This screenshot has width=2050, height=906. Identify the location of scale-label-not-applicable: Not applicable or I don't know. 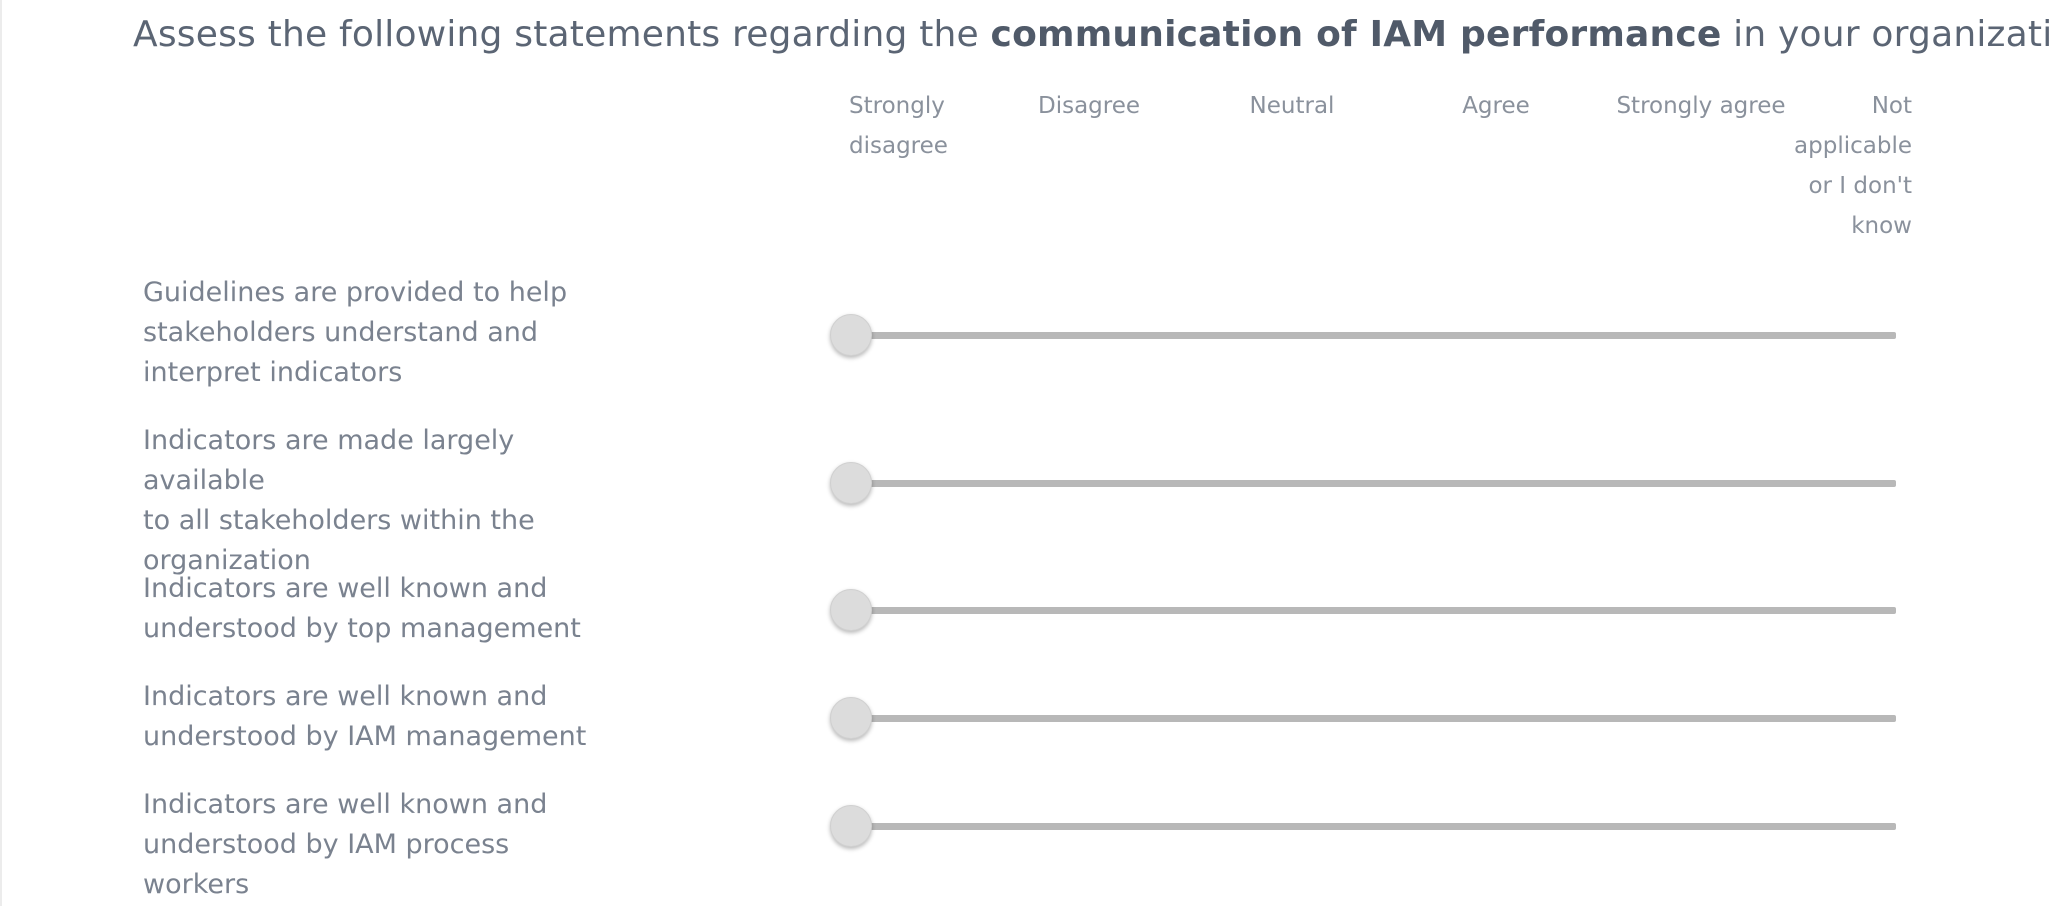
(1852, 166).